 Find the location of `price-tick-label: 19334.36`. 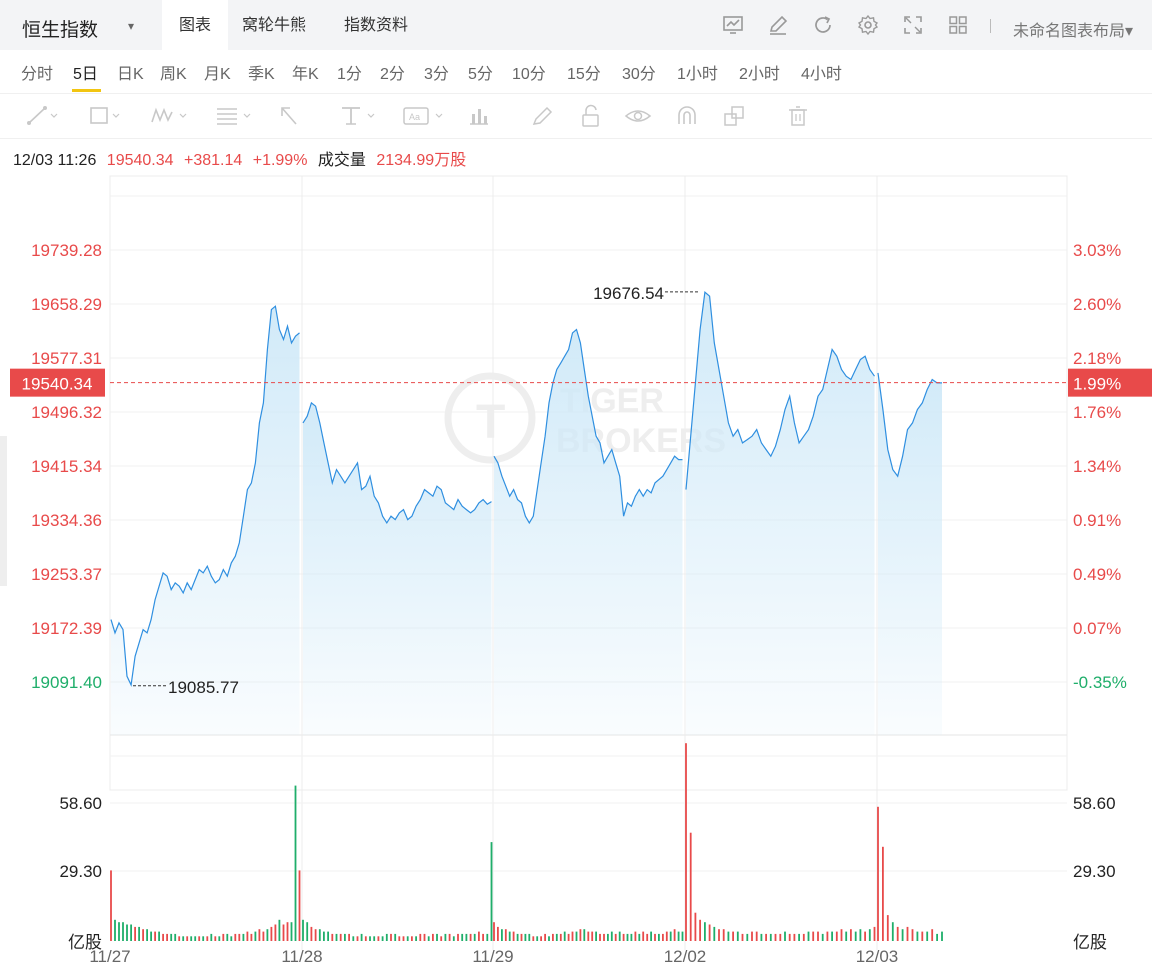

price-tick-label: 19334.36 is located at coordinates (66, 520).